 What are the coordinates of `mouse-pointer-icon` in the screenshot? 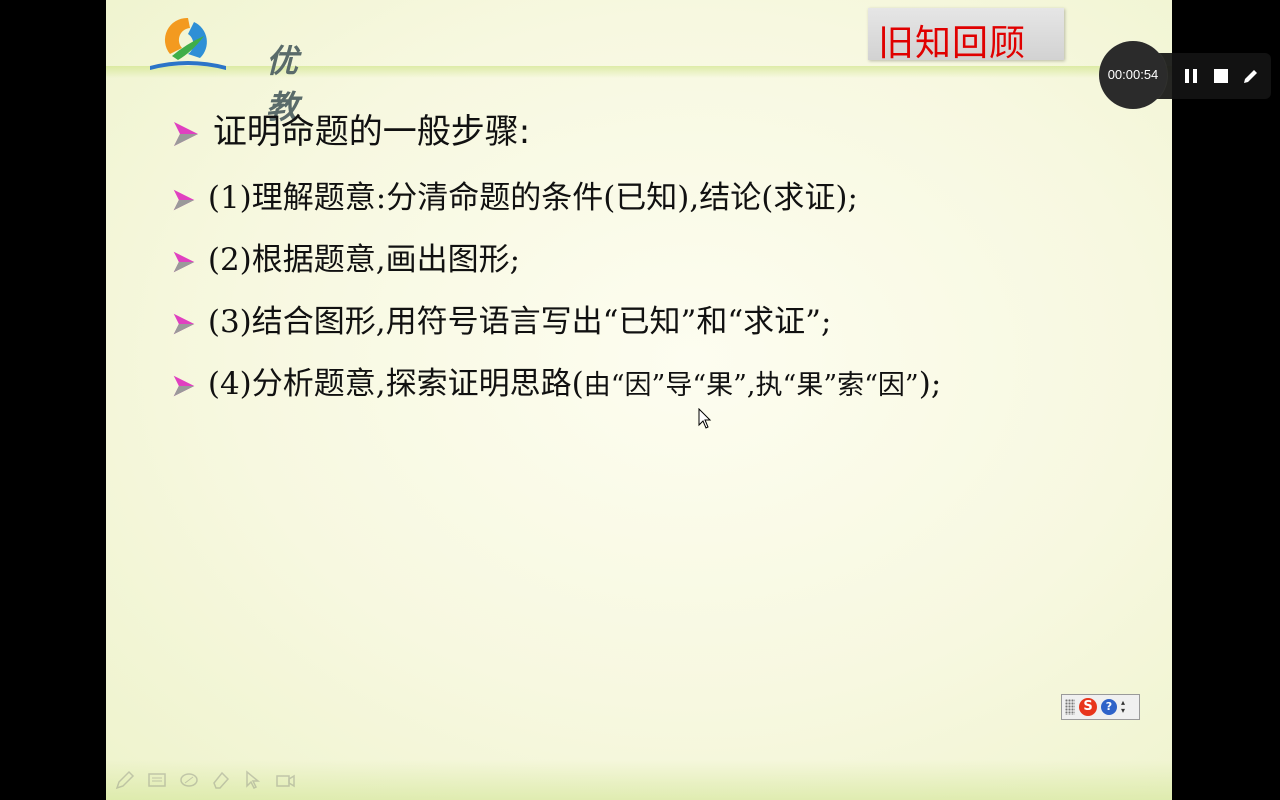 It's located at (705, 418).